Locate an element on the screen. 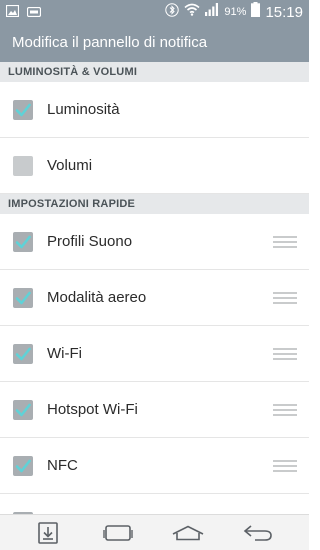 The width and height of the screenshot is (320, 550). download-icon is located at coordinates (48, 533).